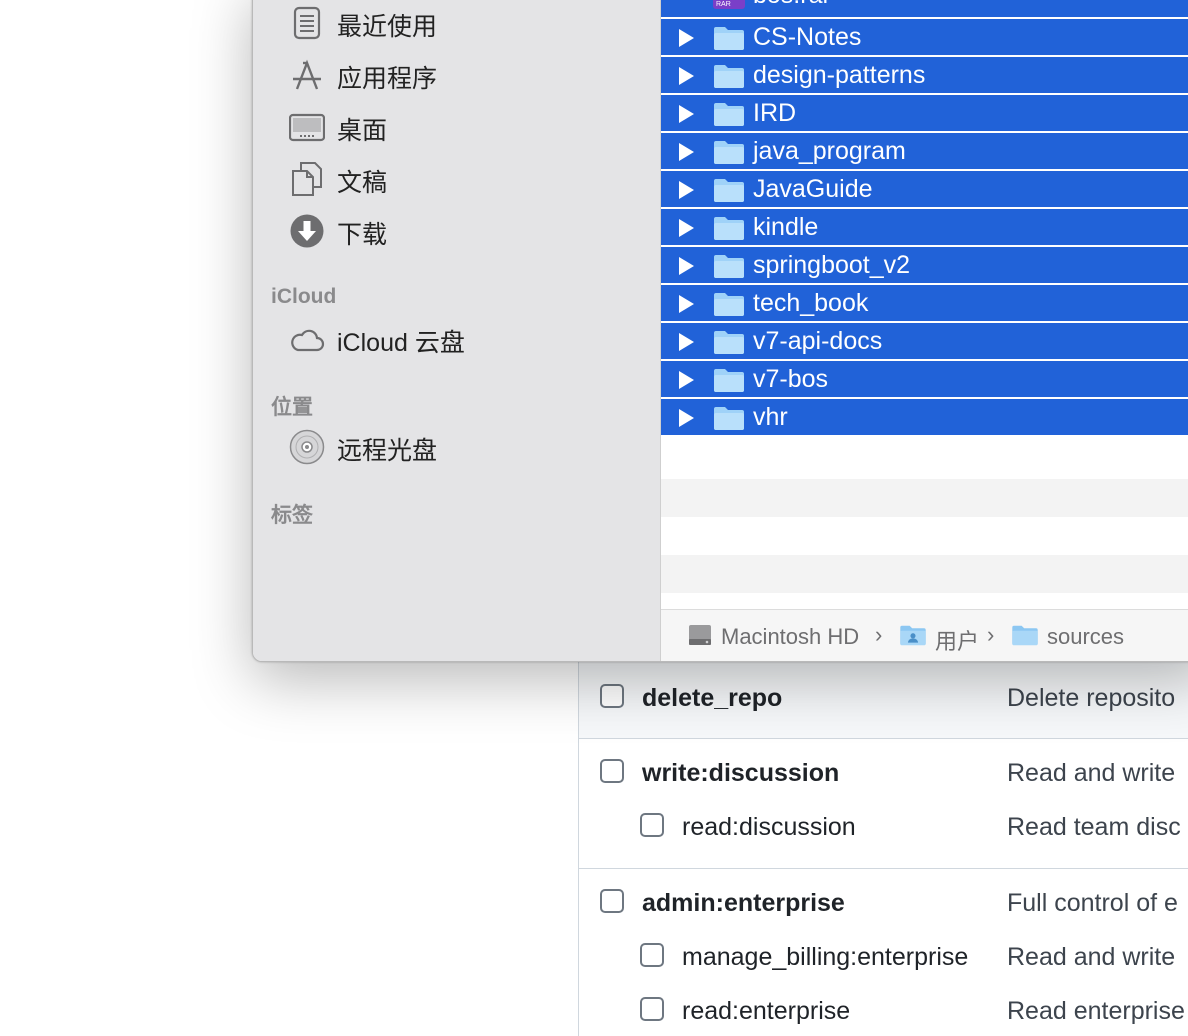 This screenshot has height=1036, width=1188. Describe the element at coordinates (1092, 903) in the screenshot. I see `scope-description: Full control of e` at that location.